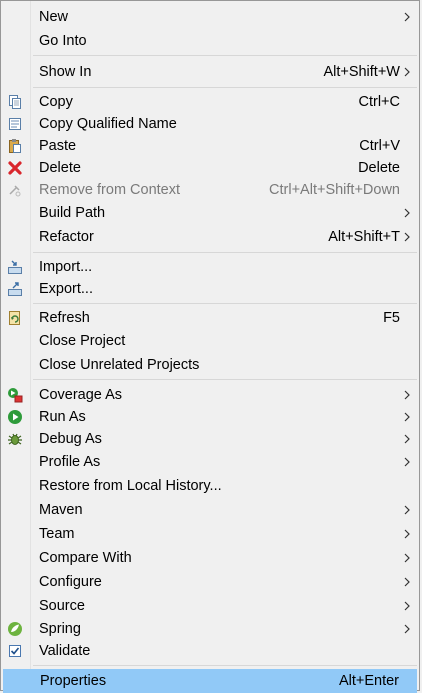  What do you see at coordinates (210, 17) in the screenshot?
I see `menu-item-new: New` at bounding box center [210, 17].